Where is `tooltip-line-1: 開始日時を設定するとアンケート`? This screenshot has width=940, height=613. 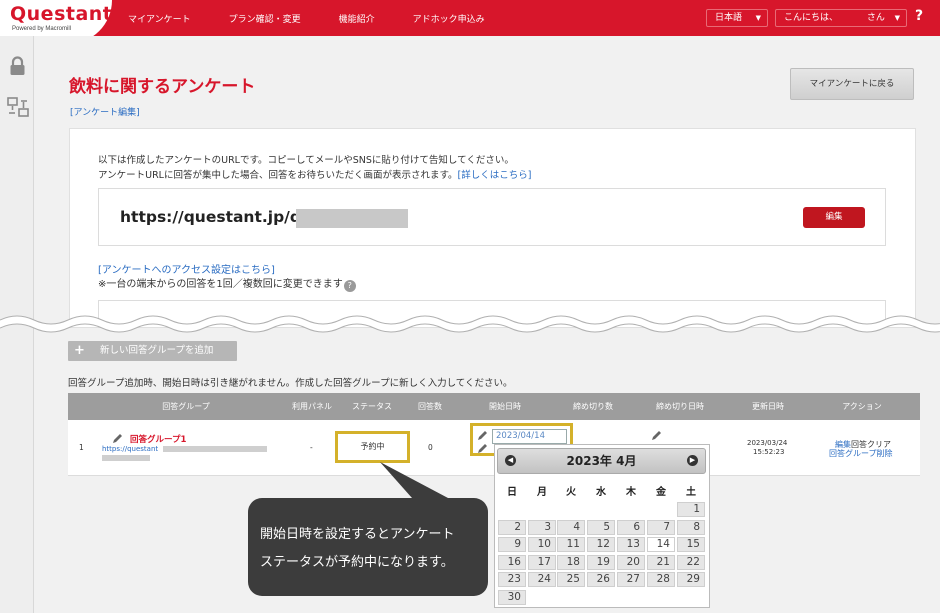 tooltip-line-1: 開始日時を設定するとアンケート is located at coordinates (357, 534).